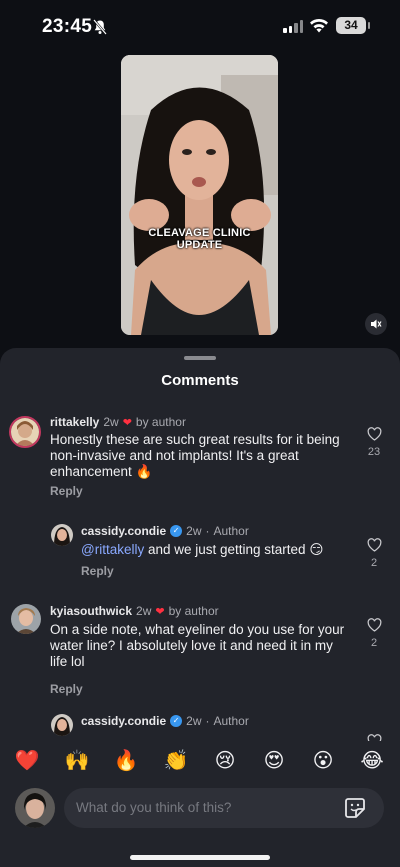  Describe the element at coordinates (353, 25) in the screenshot. I see `battery-icon: 34` at that location.